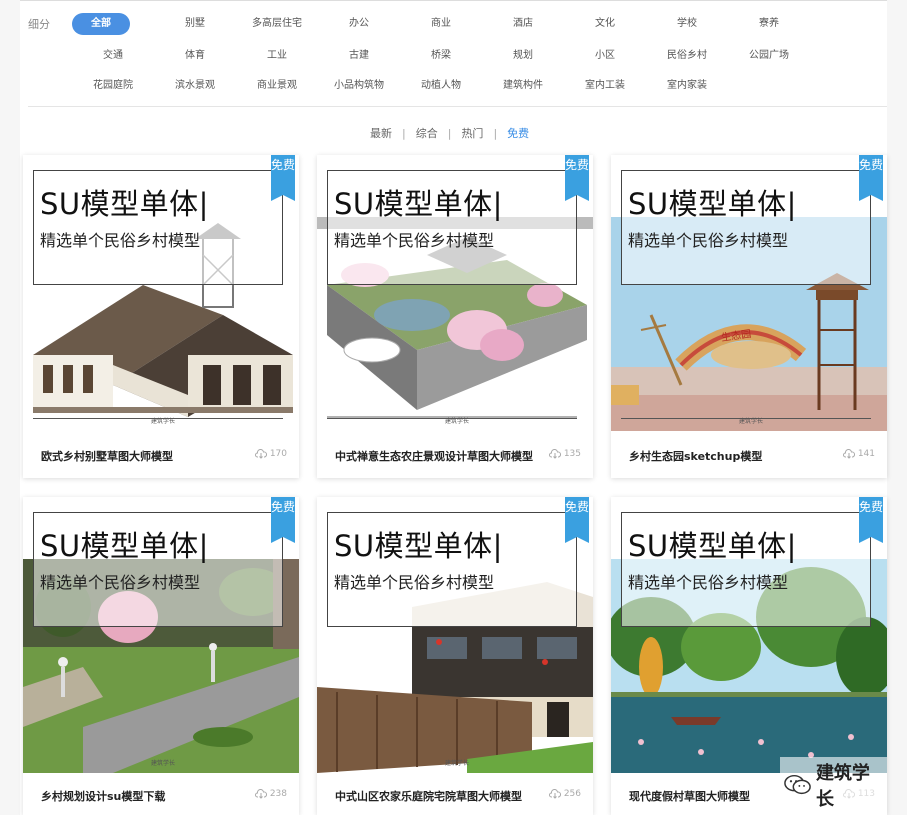  I want to click on sort-bar: 最新 | 综合 | 热门 | 免费, so click(449, 133).